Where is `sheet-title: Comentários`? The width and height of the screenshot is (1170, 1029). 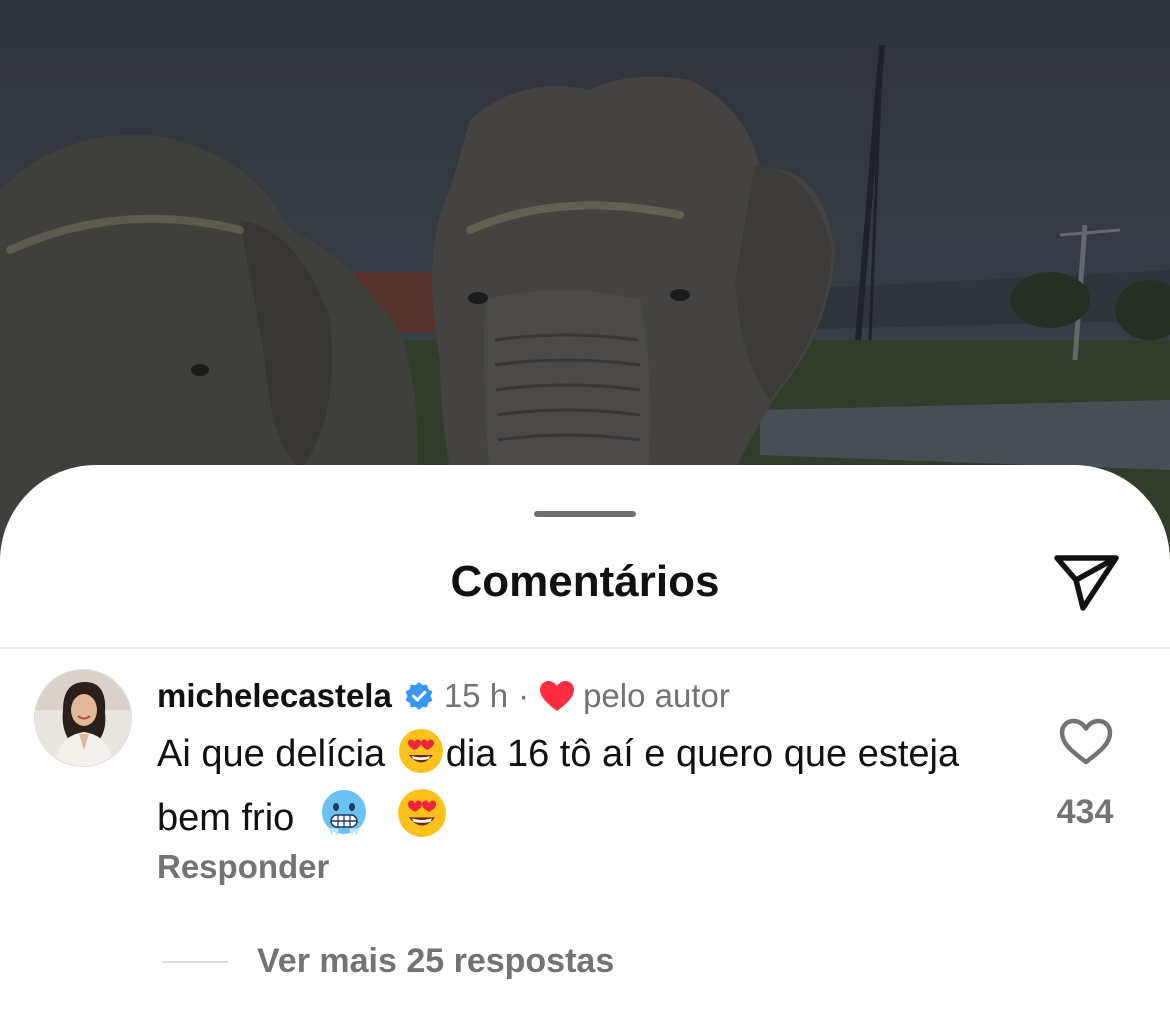
sheet-title: Comentários is located at coordinates (585, 581).